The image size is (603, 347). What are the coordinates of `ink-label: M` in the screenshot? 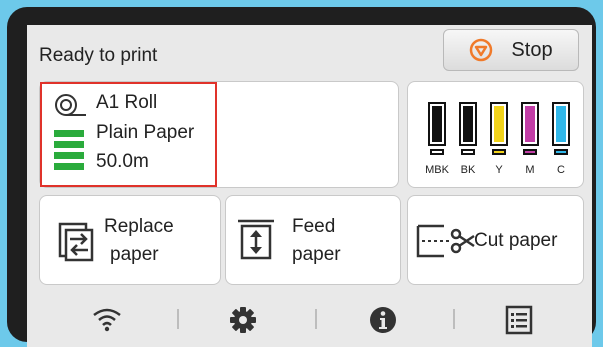 It's located at (530, 170).